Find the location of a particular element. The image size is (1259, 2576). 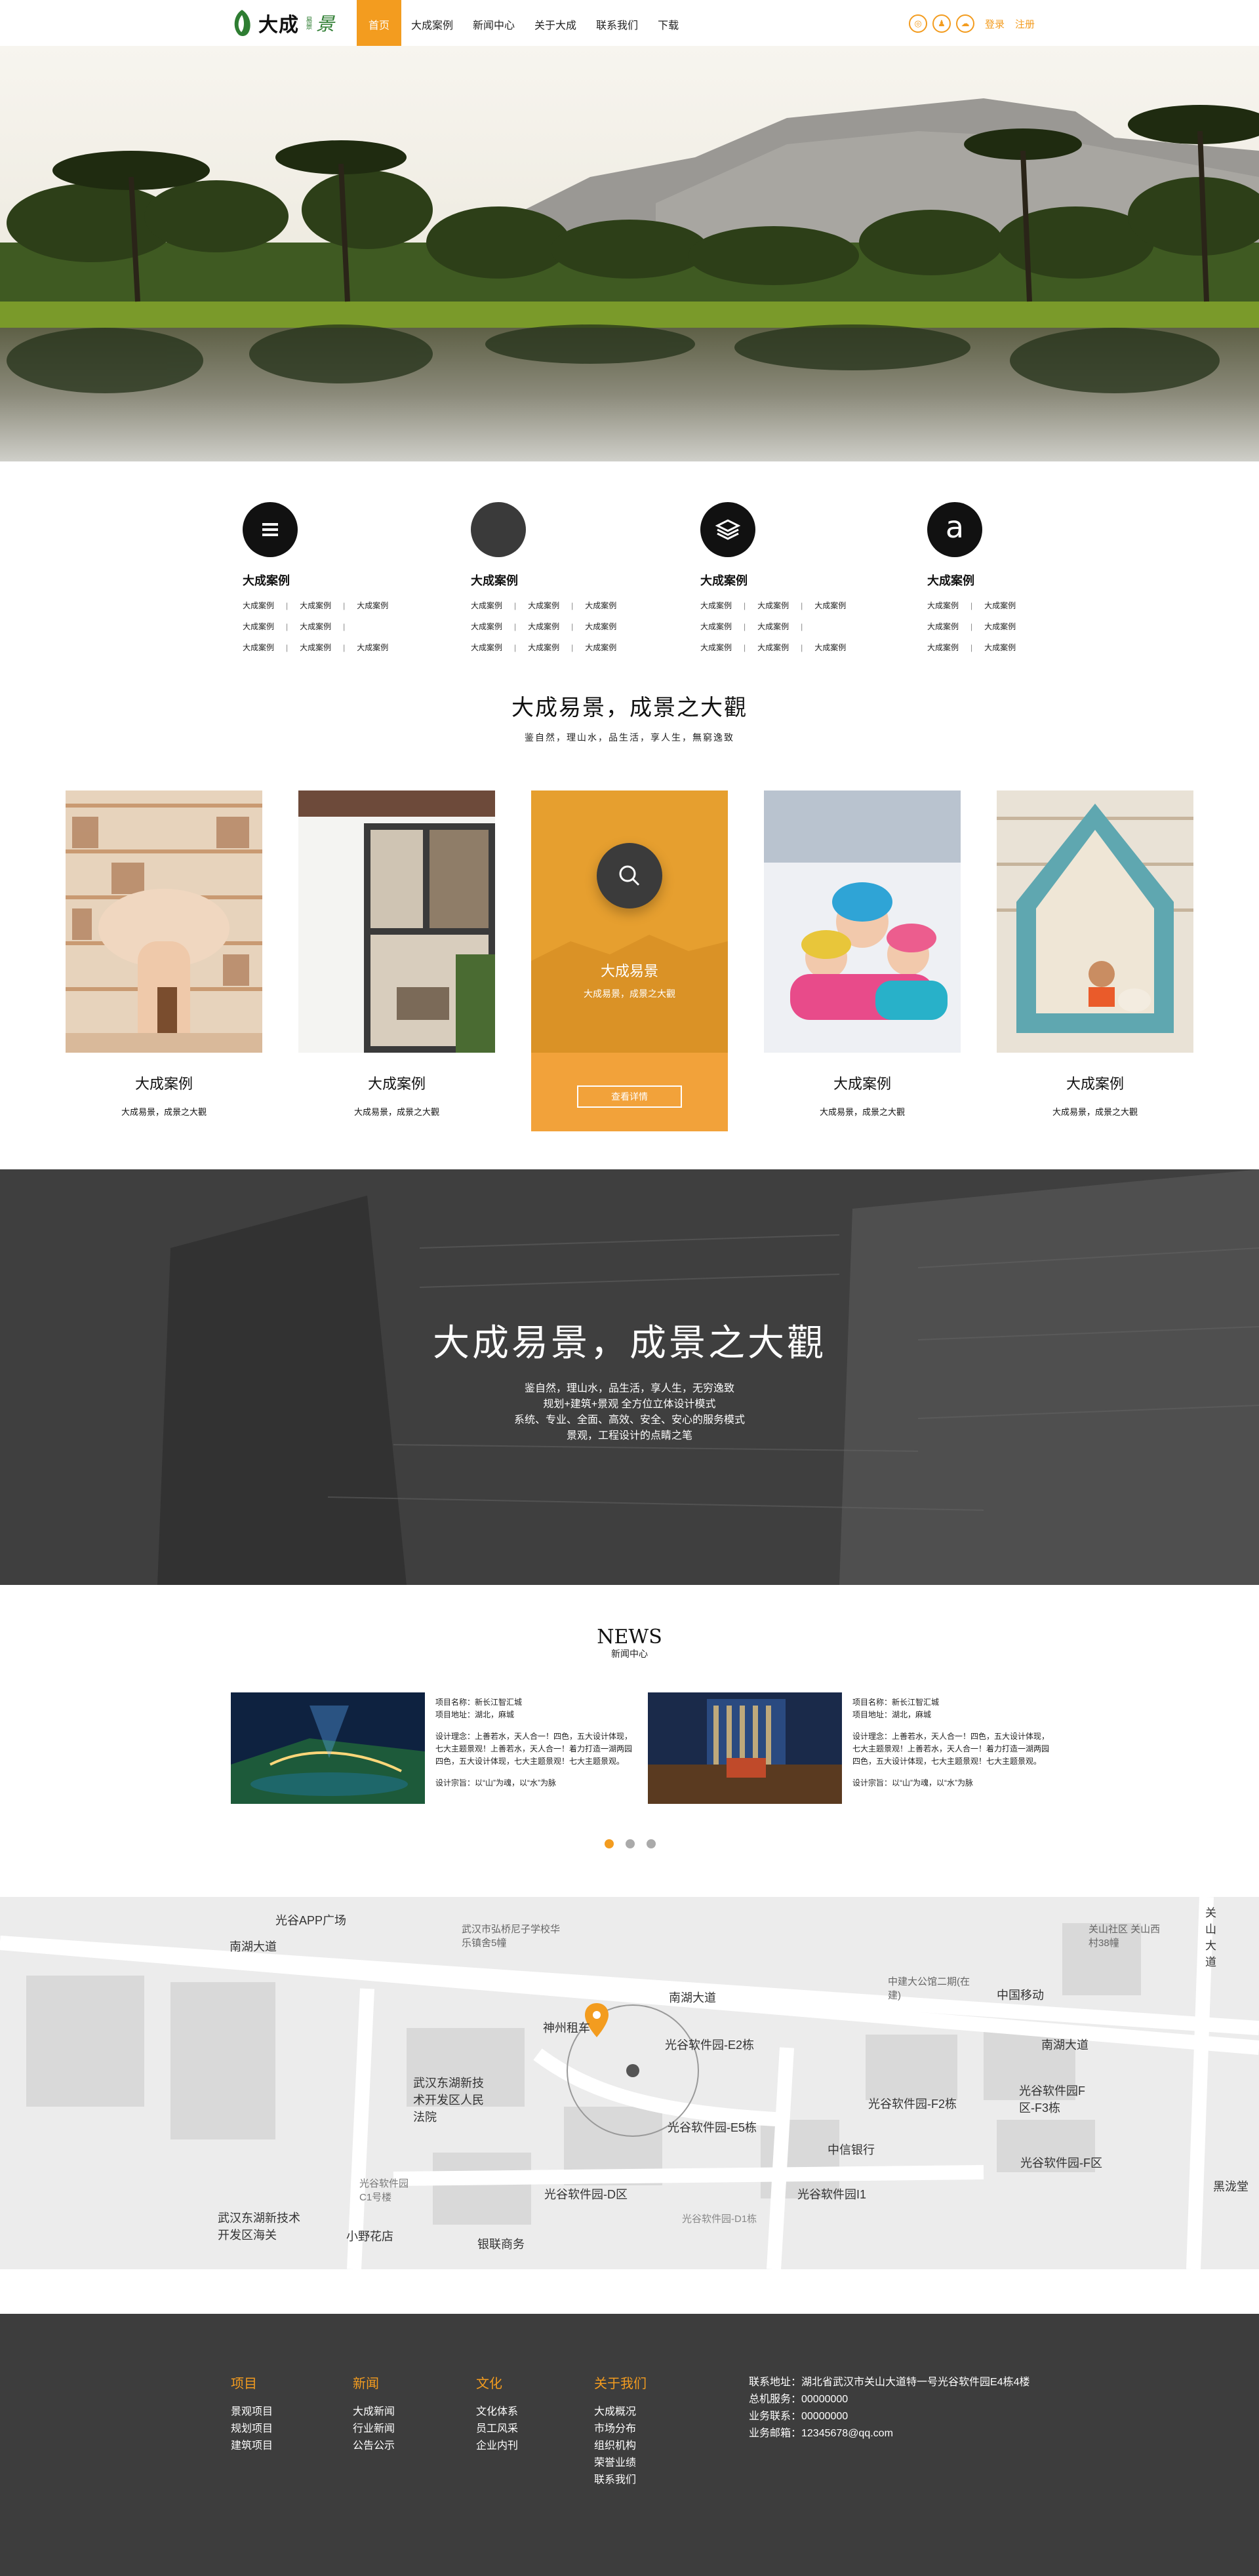

footer-link: 建筑项目 is located at coordinates (252, 2446).